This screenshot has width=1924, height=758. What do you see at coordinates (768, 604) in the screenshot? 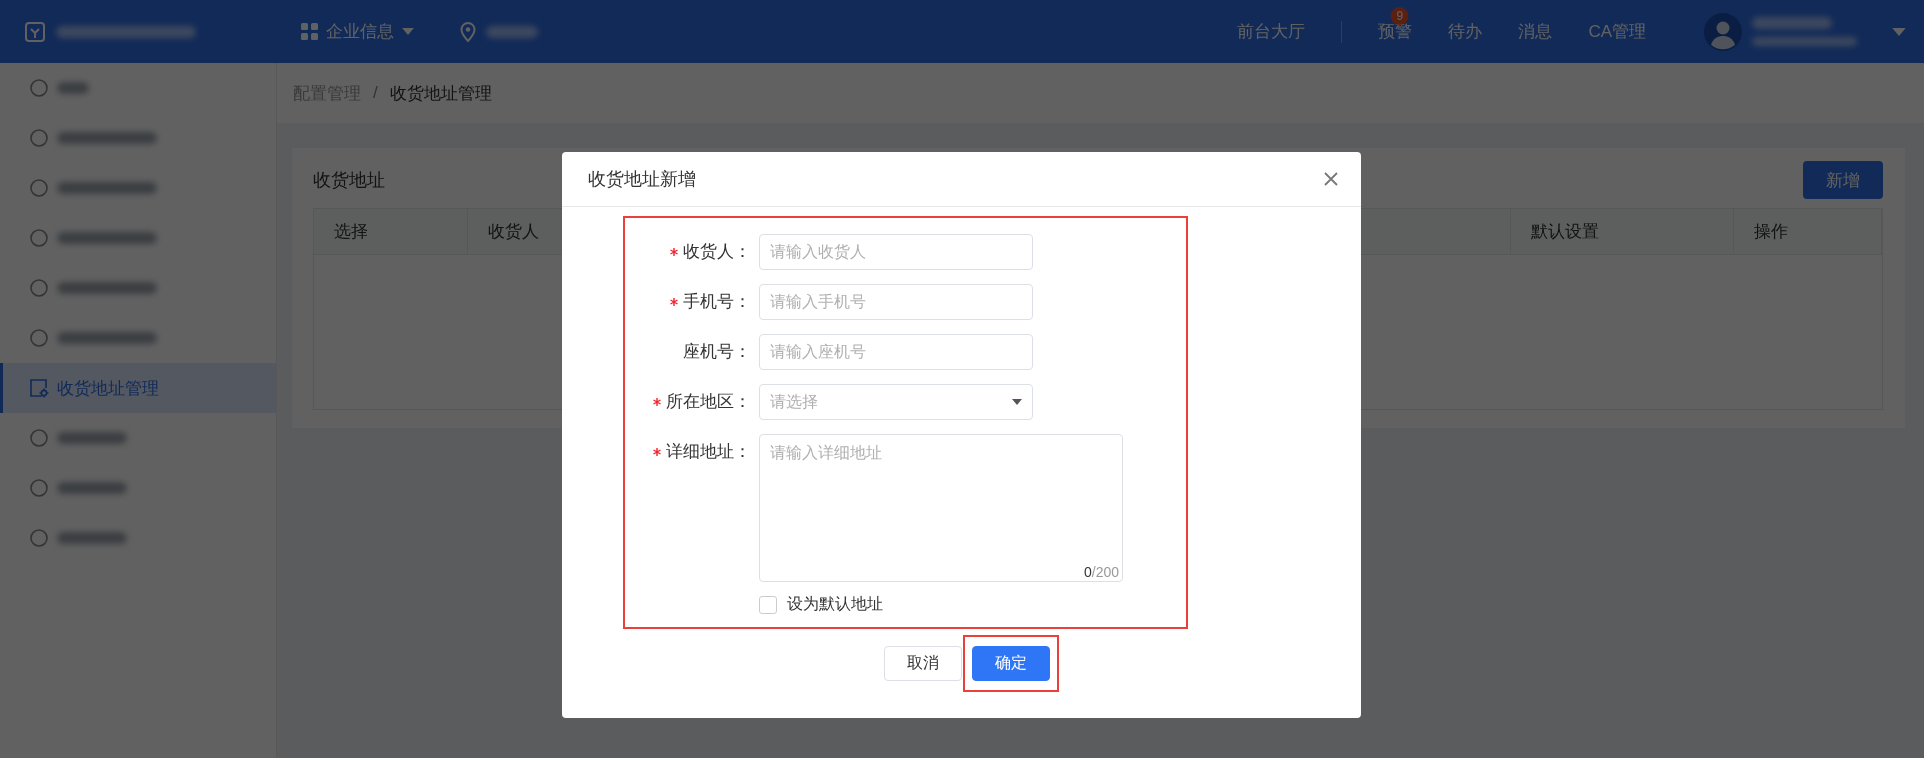
I see `checkbox` at bounding box center [768, 604].